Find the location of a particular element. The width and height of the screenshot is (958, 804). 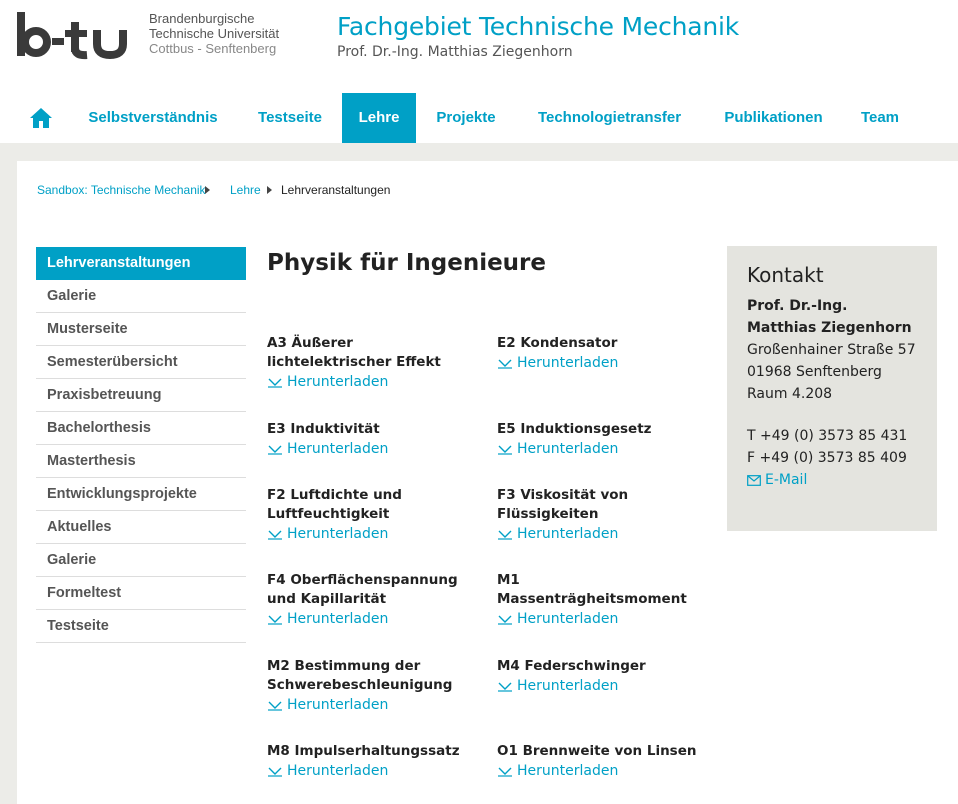

sidebar-item-galerie: Galerie is located at coordinates (141, 296).